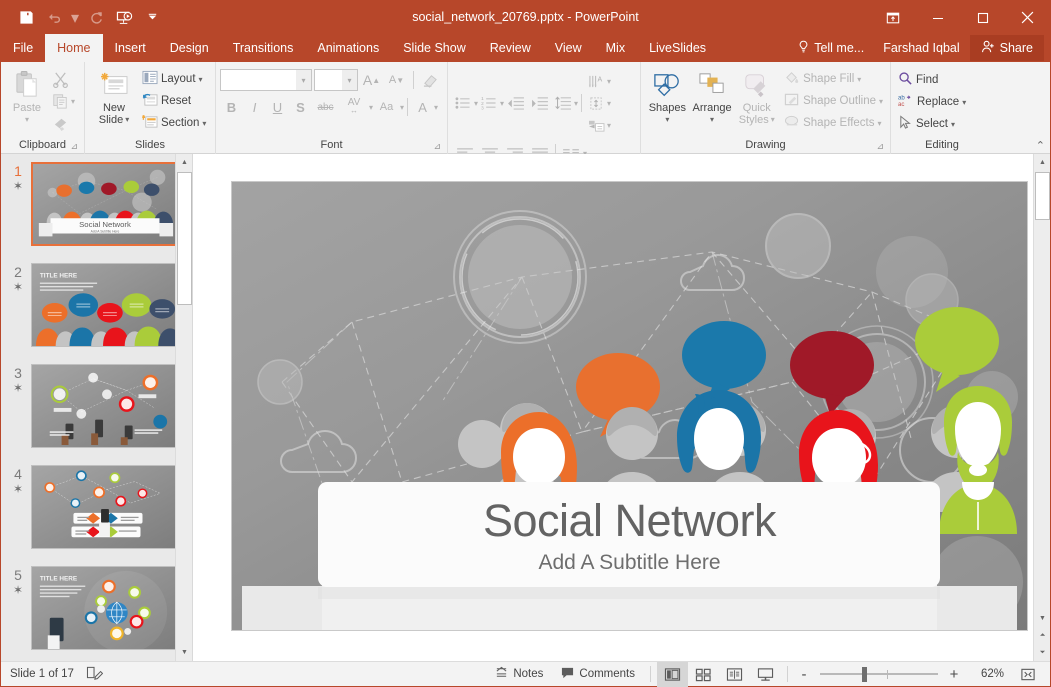 The height and width of the screenshot is (687, 1051). Describe the element at coordinates (60, 79) in the screenshot. I see `cut-button` at that location.